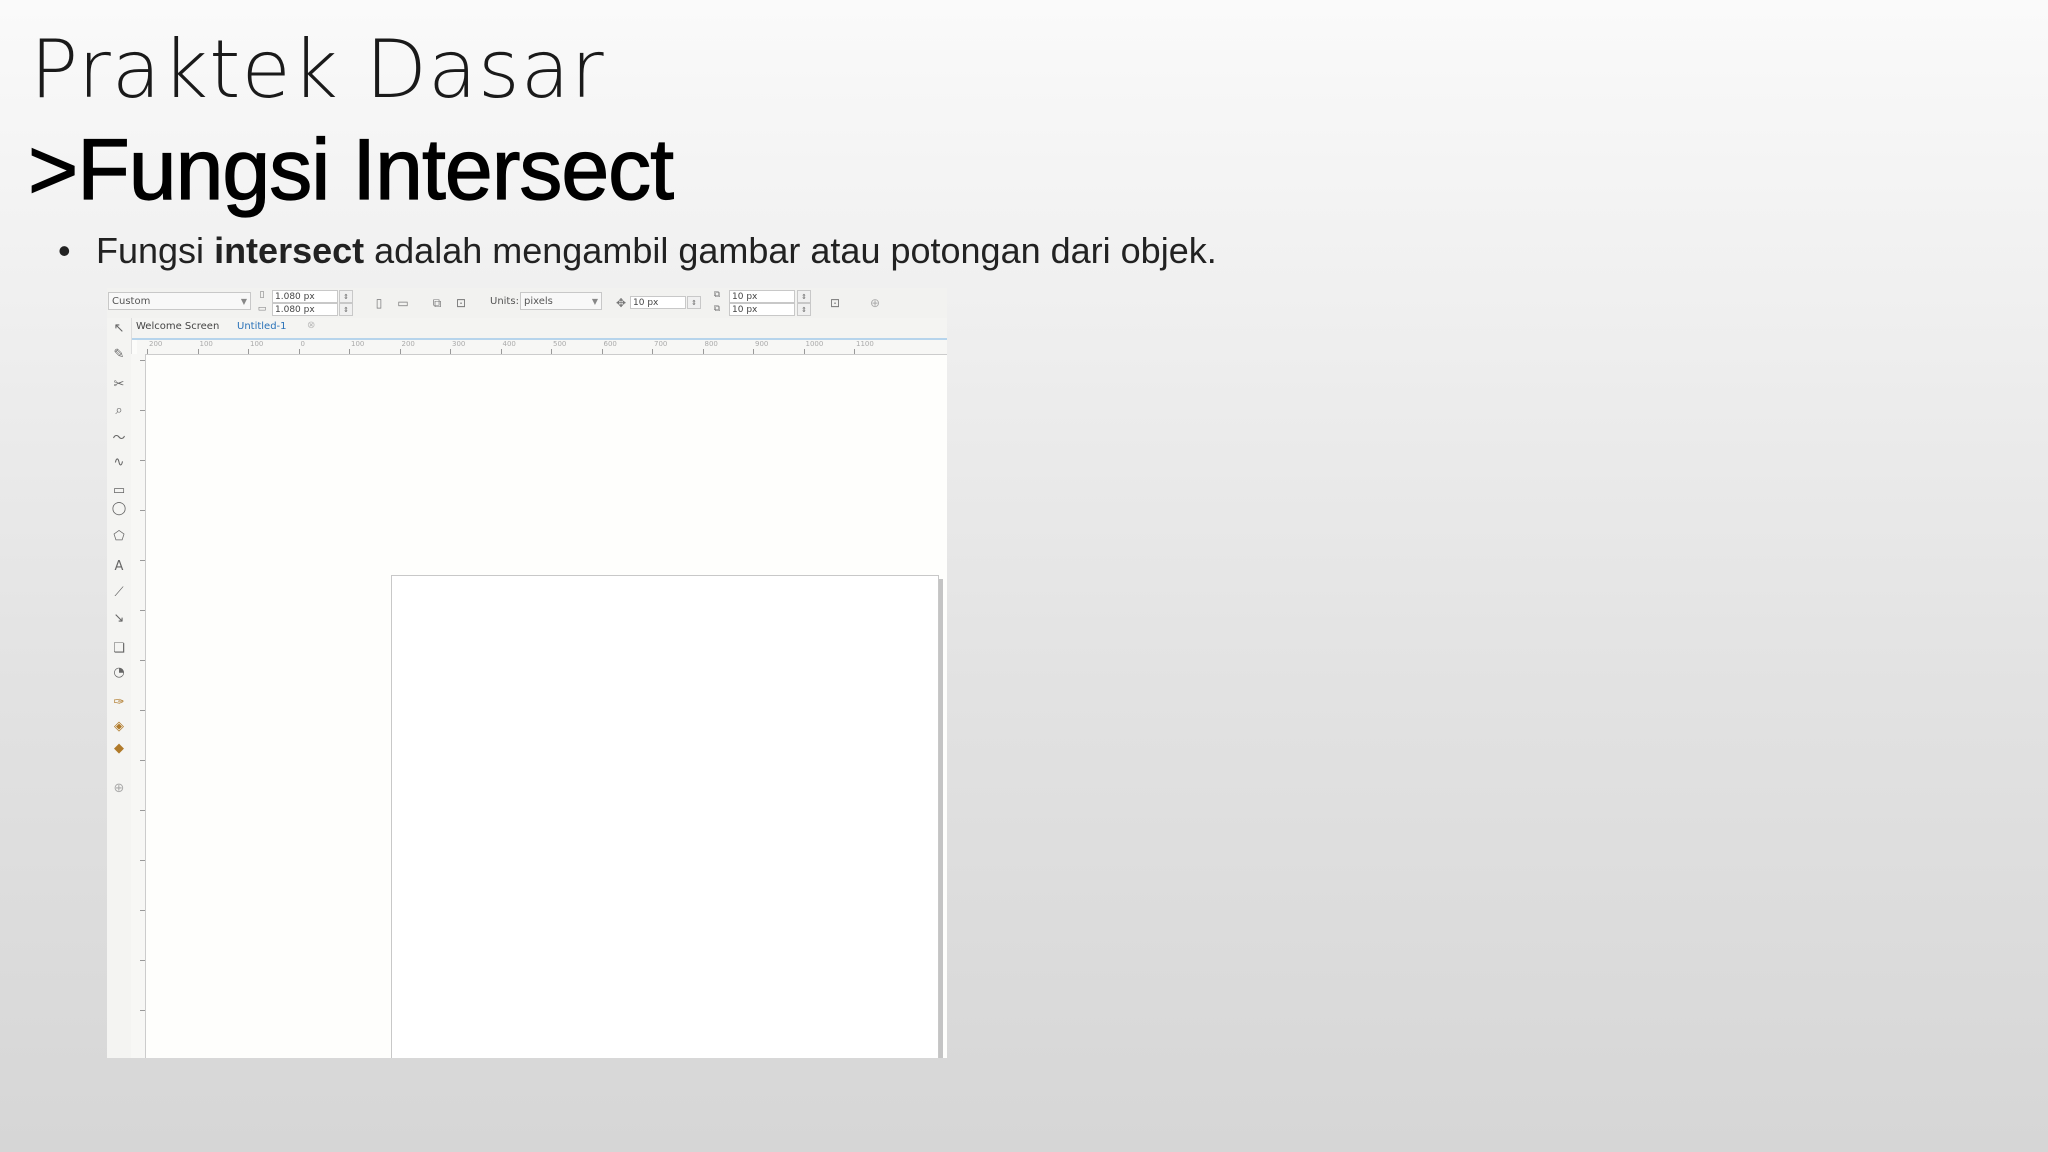 The height and width of the screenshot is (1152, 2048). What do you see at coordinates (865, 344) in the screenshot?
I see `ruler-label: 1100` at bounding box center [865, 344].